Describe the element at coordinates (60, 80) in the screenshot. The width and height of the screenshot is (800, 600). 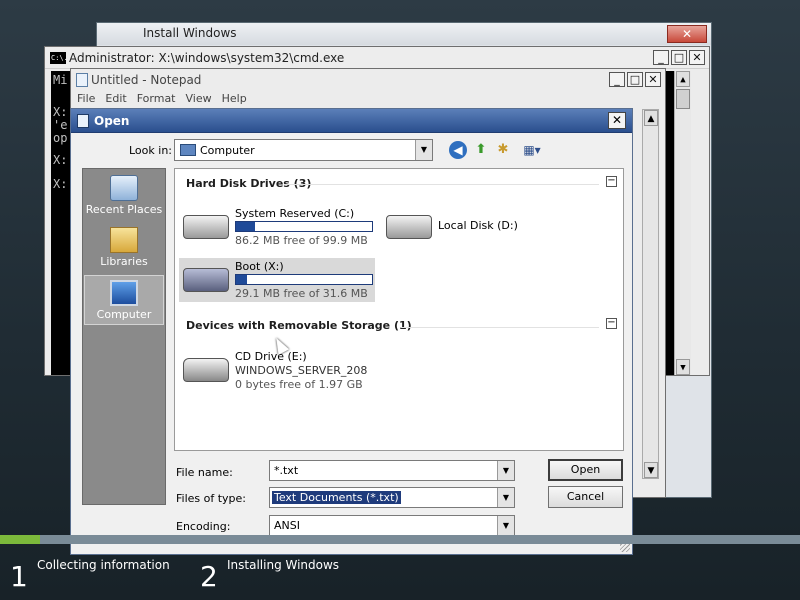
I see `console-line: Mi` at that location.